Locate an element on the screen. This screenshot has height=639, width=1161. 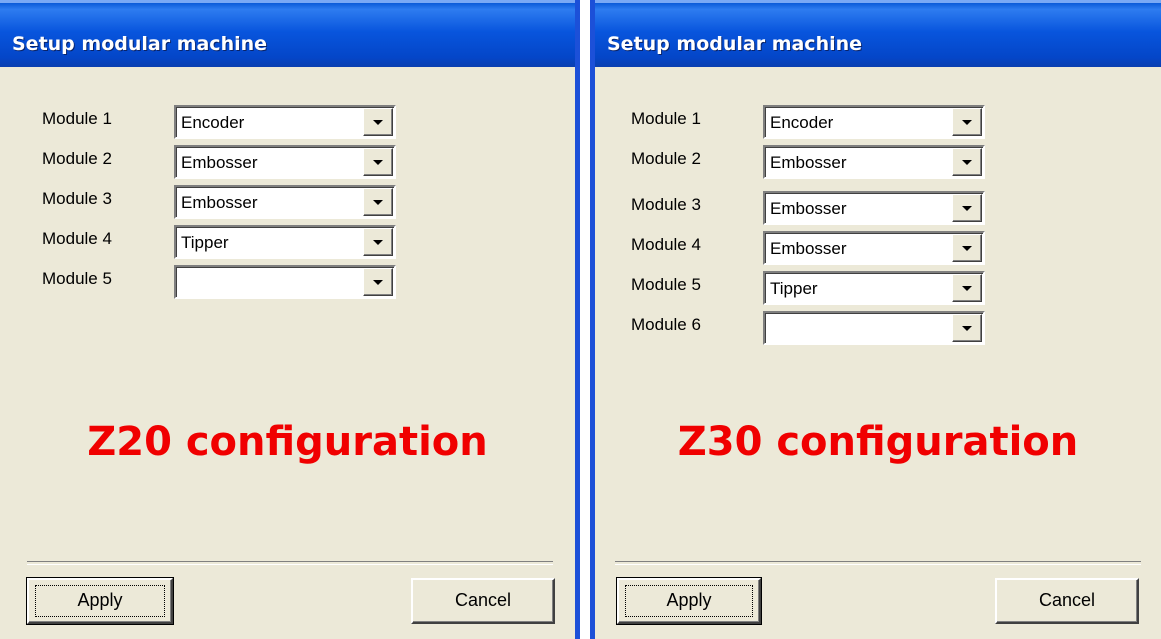
module-5-select: Tipper is located at coordinates (874, 288).